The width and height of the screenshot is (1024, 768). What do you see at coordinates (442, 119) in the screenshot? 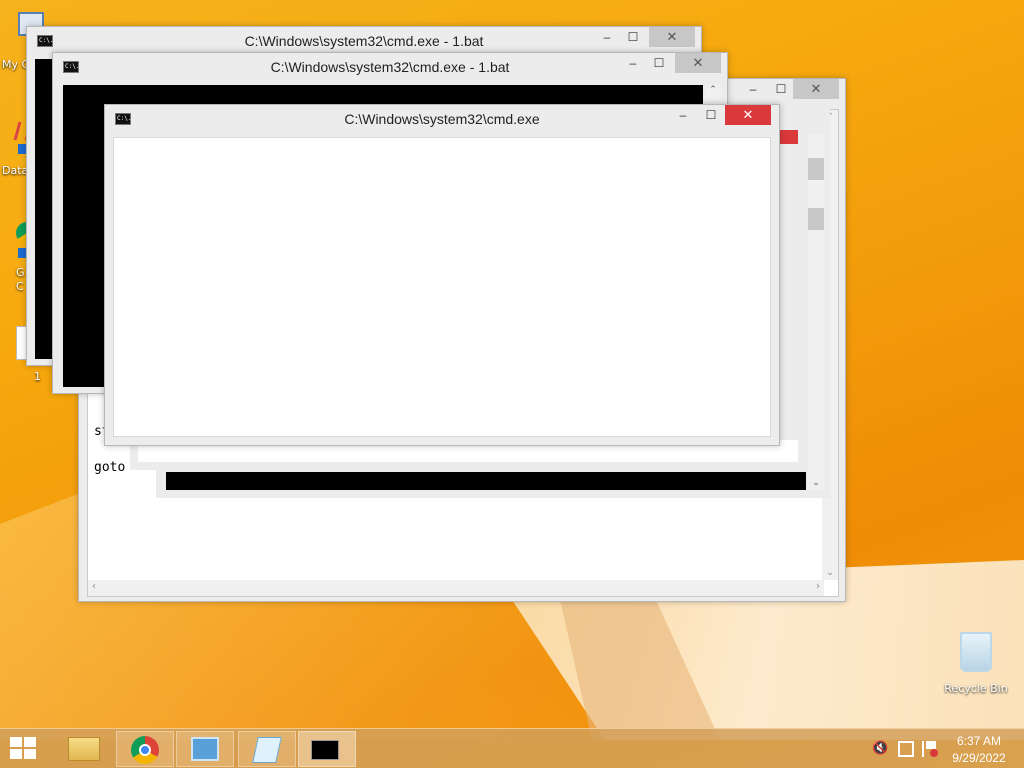
I see `title-bar: C:\Windows\system32\cmd.exe – ☐ ✕` at bounding box center [442, 119].